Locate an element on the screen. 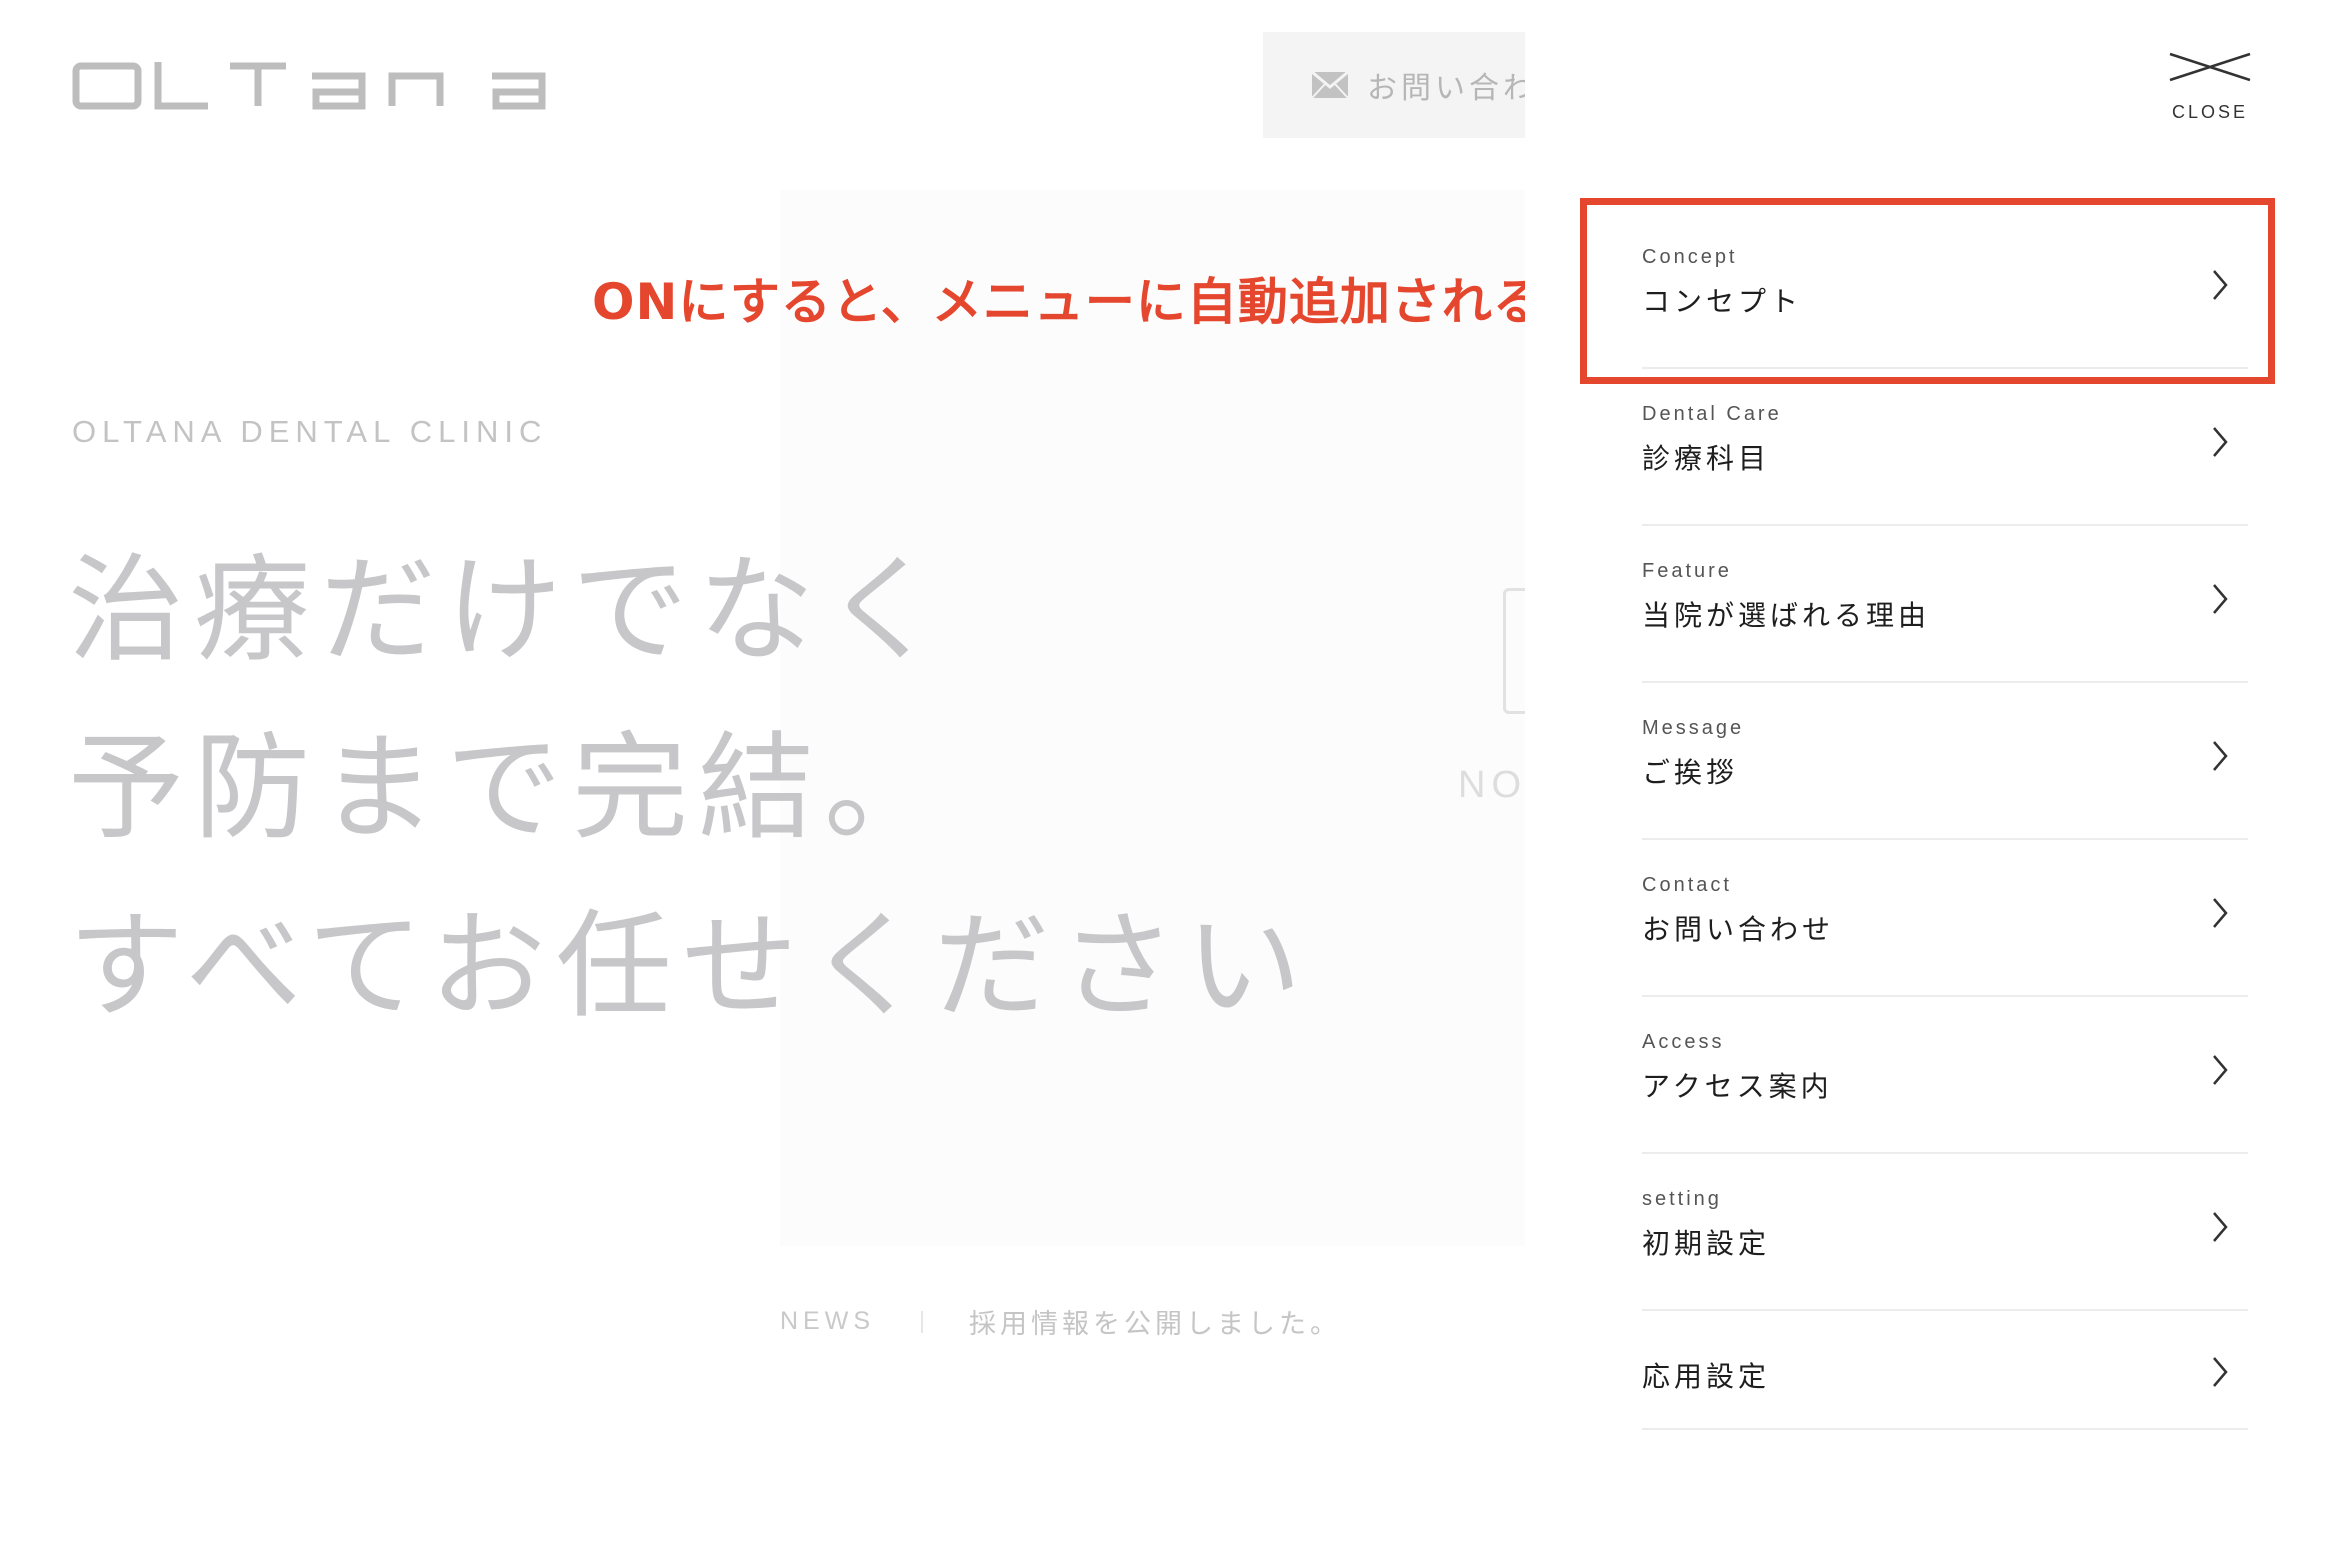 The height and width of the screenshot is (1566, 2340). mail-icon is located at coordinates (1330, 85).